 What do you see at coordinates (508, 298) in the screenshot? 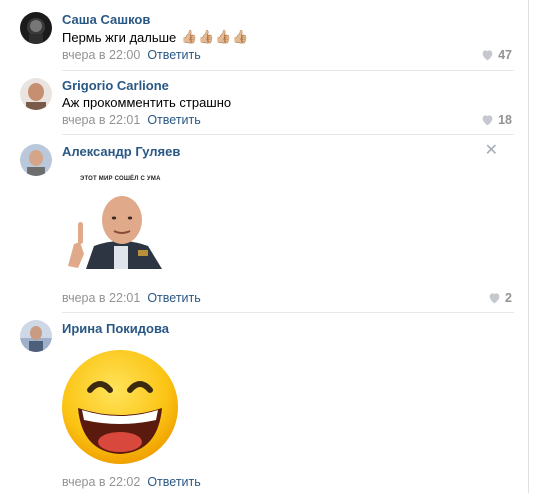
I see `like-count: 2` at bounding box center [508, 298].